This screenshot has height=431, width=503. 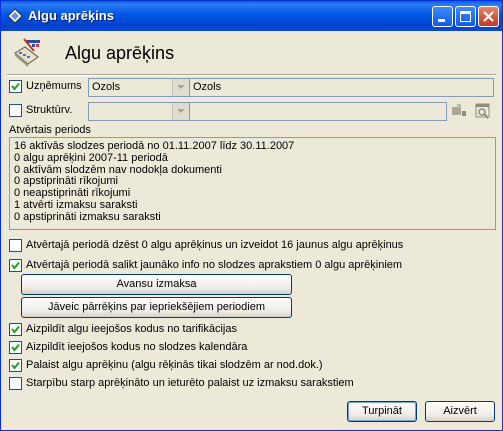 What do you see at coordinates (139, 87) in the screenshot?
I see `uznemums-code-combo: Ozols` at bounding box center [139, 87].